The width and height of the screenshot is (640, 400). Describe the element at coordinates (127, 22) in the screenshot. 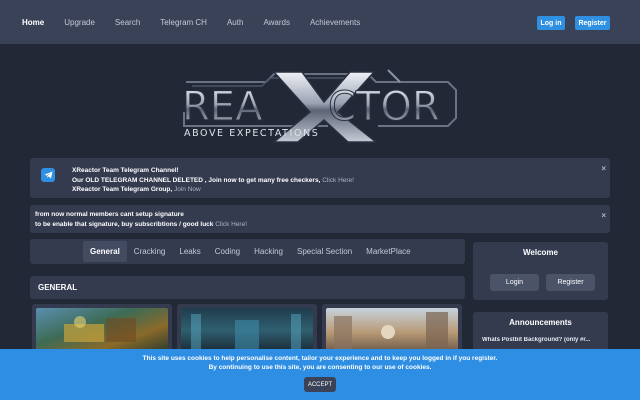

I see `nav-search: Search` at that location.